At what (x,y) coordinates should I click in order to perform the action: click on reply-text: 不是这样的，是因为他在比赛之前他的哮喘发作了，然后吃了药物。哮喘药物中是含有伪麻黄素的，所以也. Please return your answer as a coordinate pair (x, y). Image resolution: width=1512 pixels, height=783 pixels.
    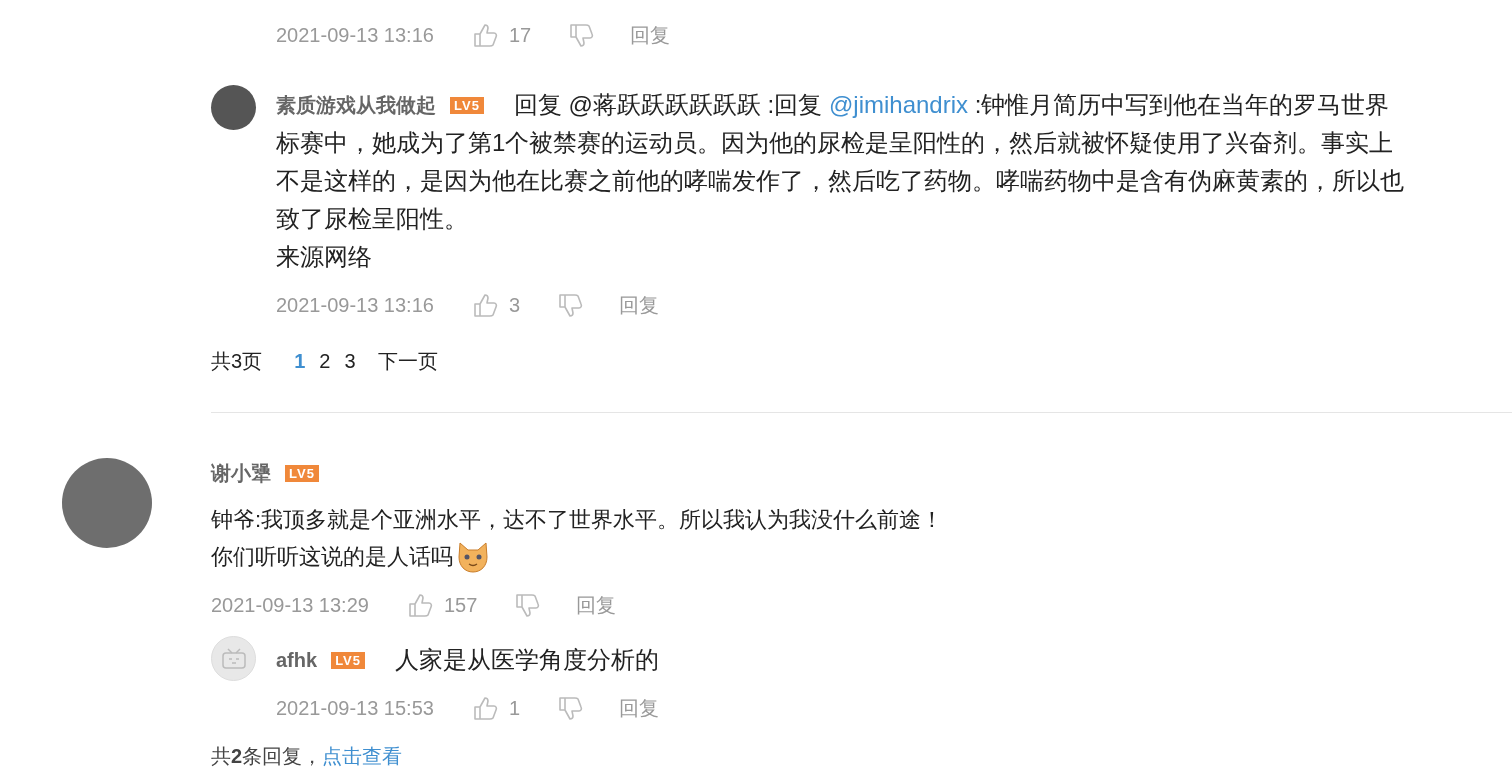
    Looking at the image, I should click on (840, 181).